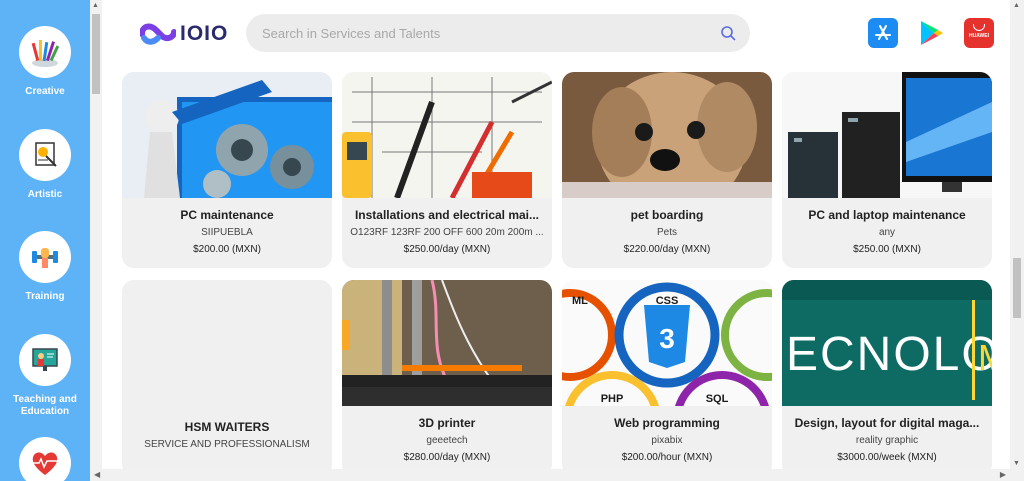 This screenshot has width=1024, height=481. Describe the element at coordinates (580, 301) in the screenshot. I see `html-logo-text: ML` at that location.